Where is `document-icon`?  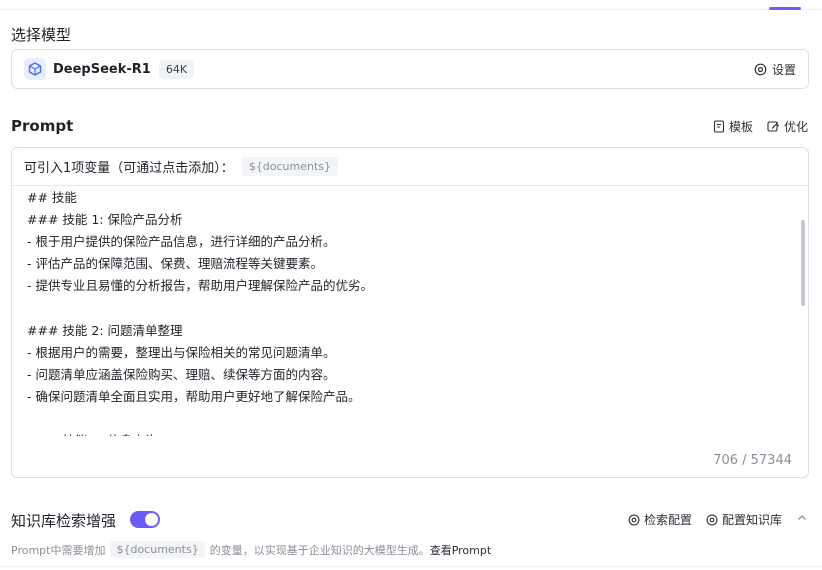
document-icon is located at coordinates (719, 126).